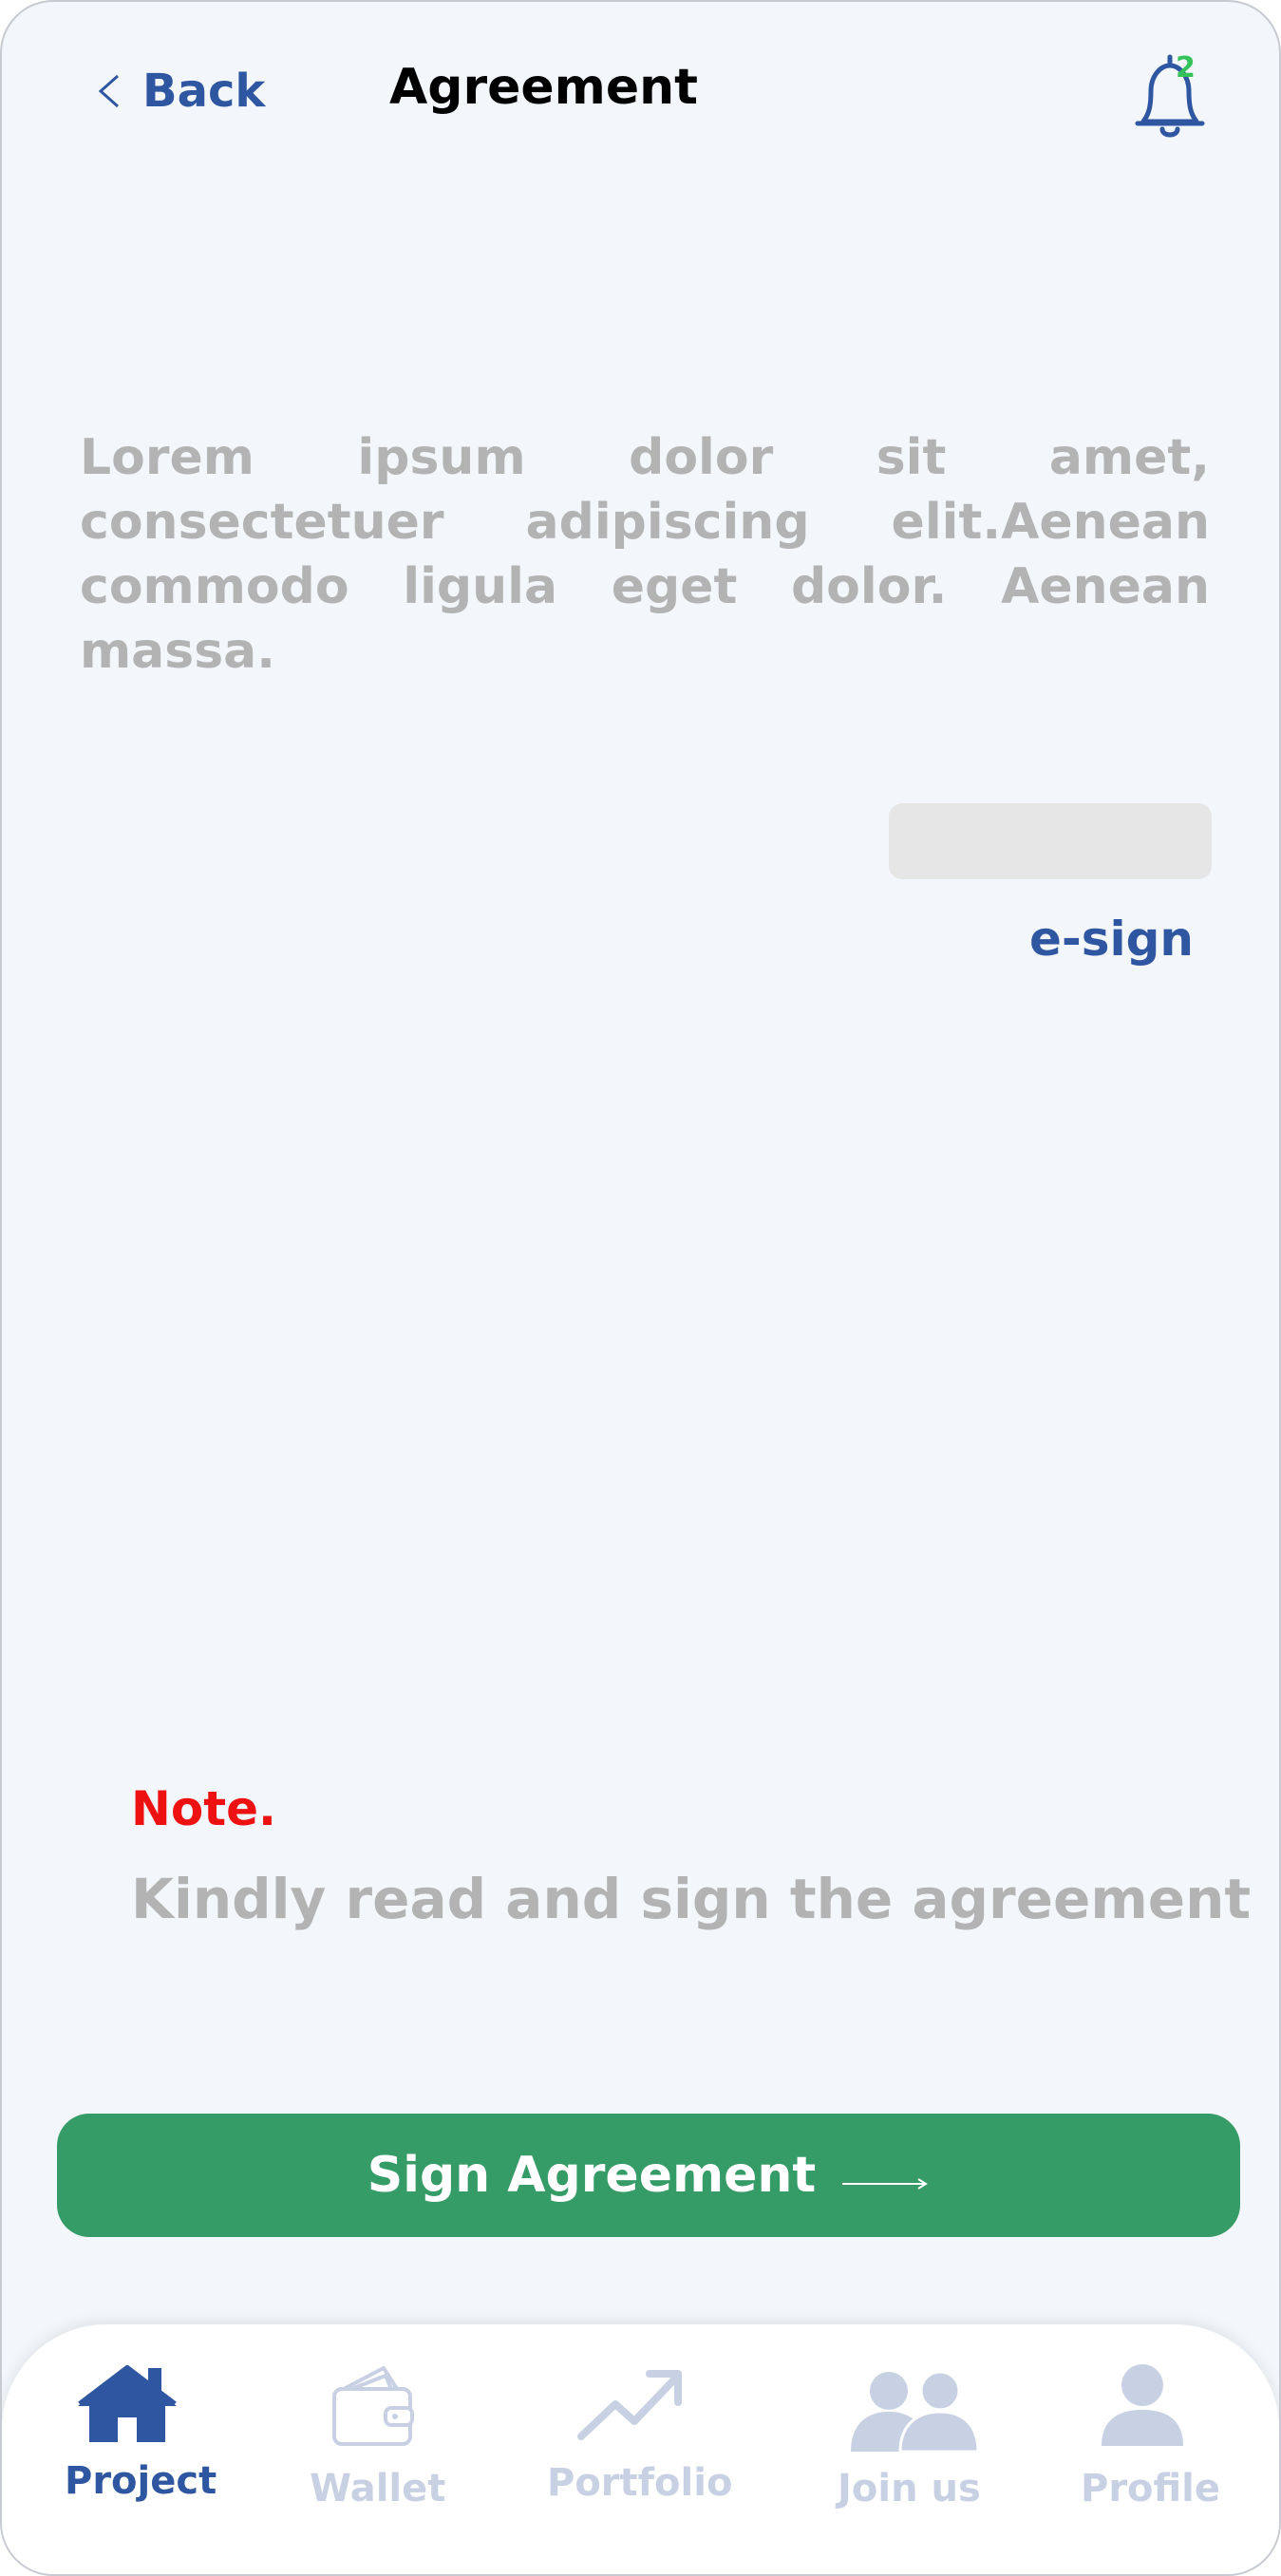 Image resolution: width=1281 pixels, height=2576 pixels. I want to click on nav-item-wallet: Wallet, so click(377, 2447).